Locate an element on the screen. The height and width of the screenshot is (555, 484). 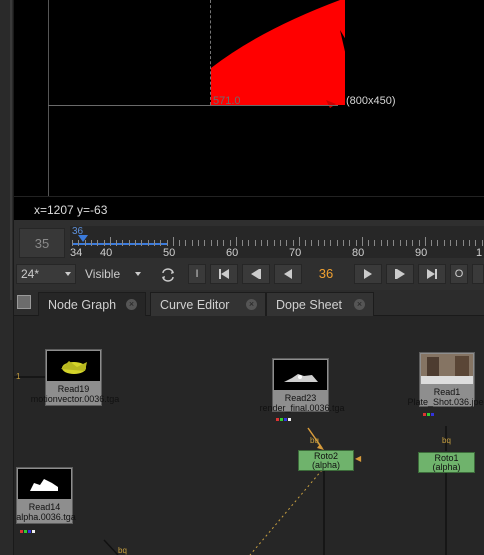
tab-curve-editor: Curve Editor × is located at coordinates (208, 304).